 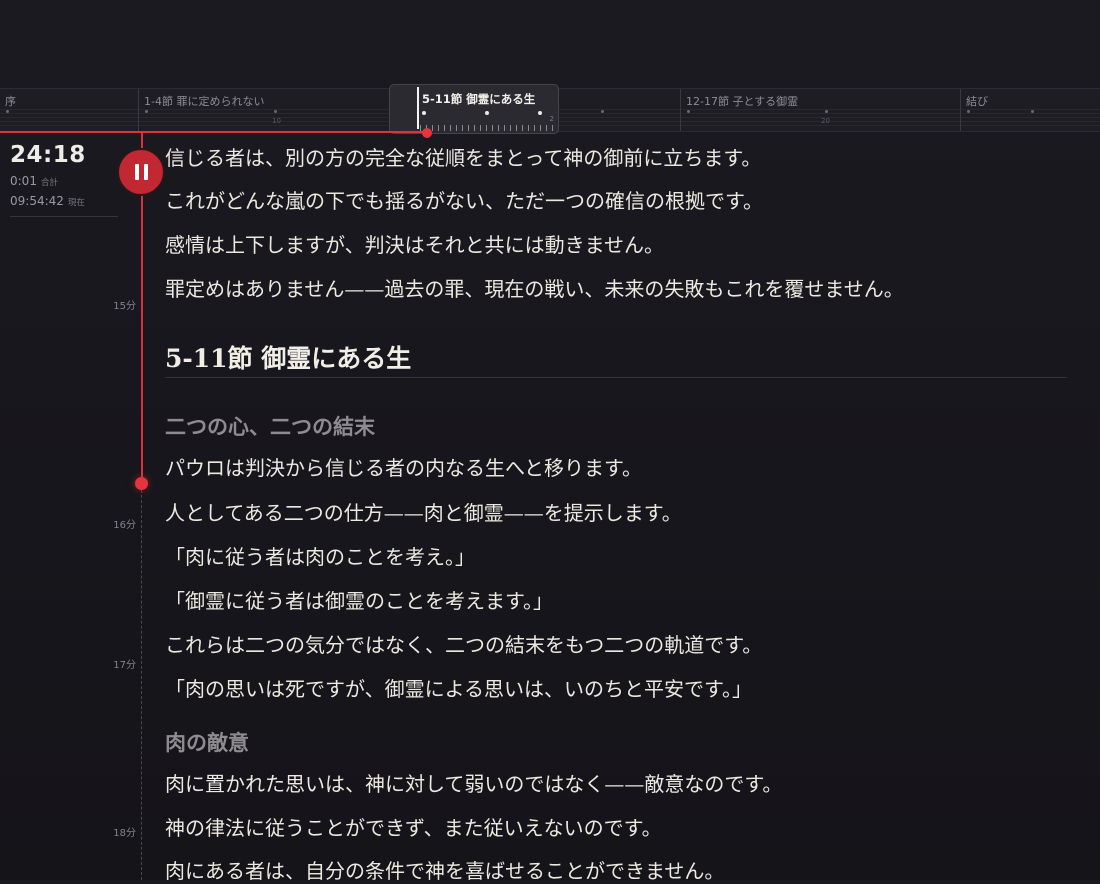 What do you see at coordinates (207, 742) in the screenshot?
I see `subheading: 肉の敵意` at bounding box center [207, 742].